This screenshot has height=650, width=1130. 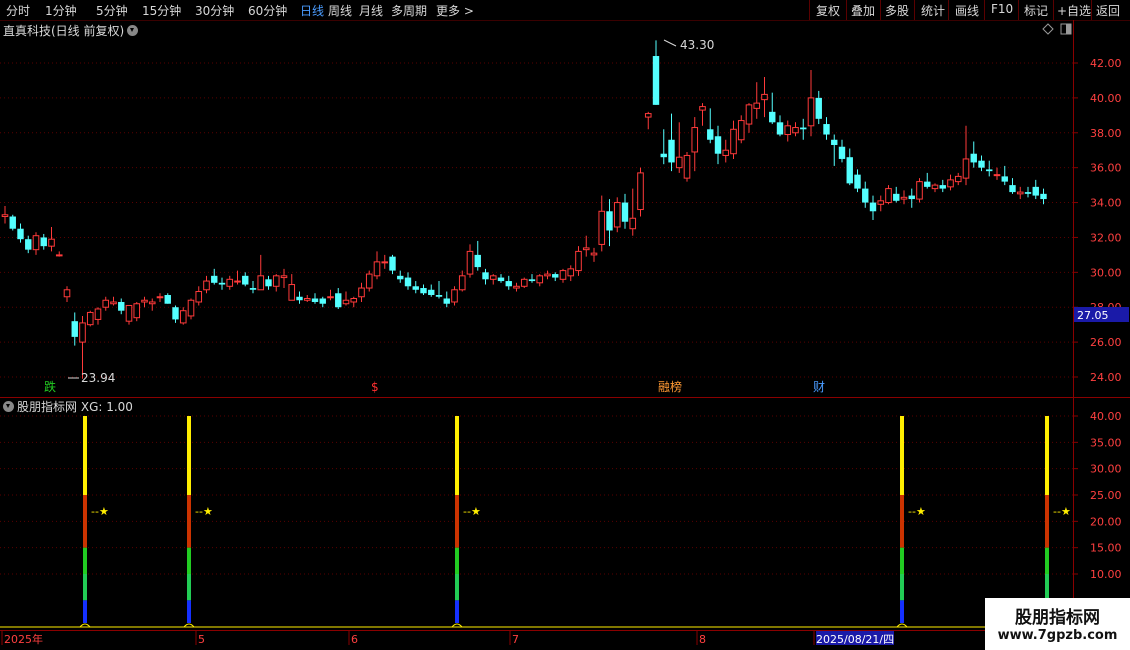 What do you see at coordinates (1106, 469) in the screenshot?
I see `indicator-tick-label: 30.00` at bounding box center [1106, 469].